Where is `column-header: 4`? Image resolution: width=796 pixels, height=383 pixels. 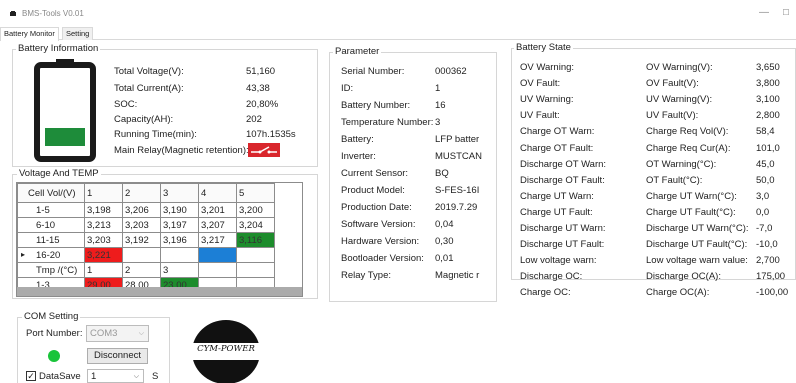
column-header: 4 is located at coordinates (217, 193).